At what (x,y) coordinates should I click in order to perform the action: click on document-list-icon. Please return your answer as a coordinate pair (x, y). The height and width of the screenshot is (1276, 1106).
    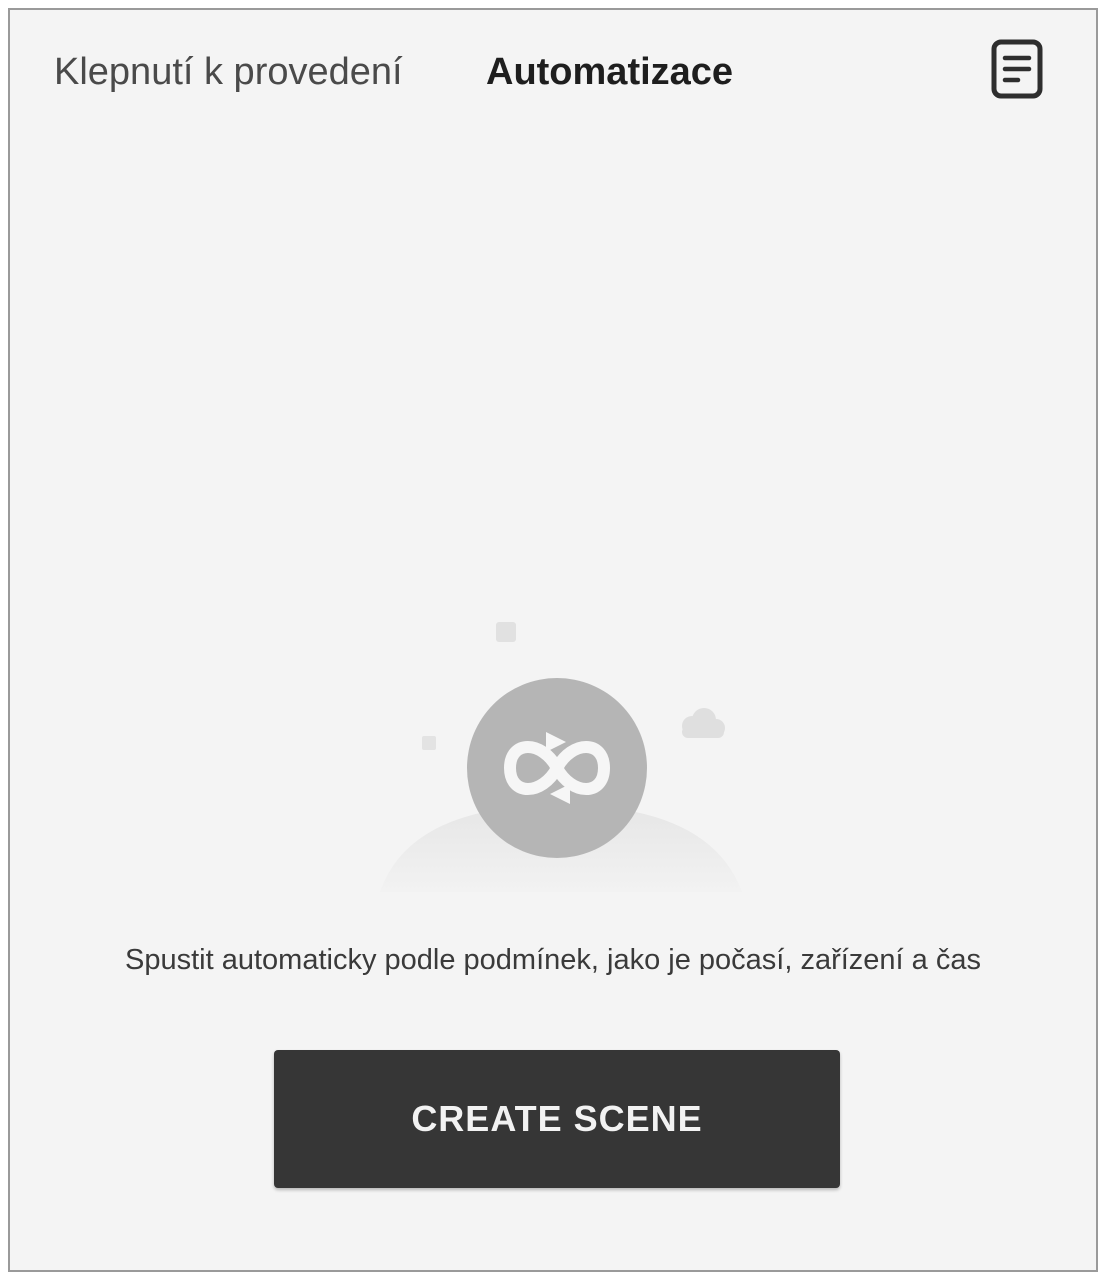
    Looking at the image, I should click on (1017, 69).